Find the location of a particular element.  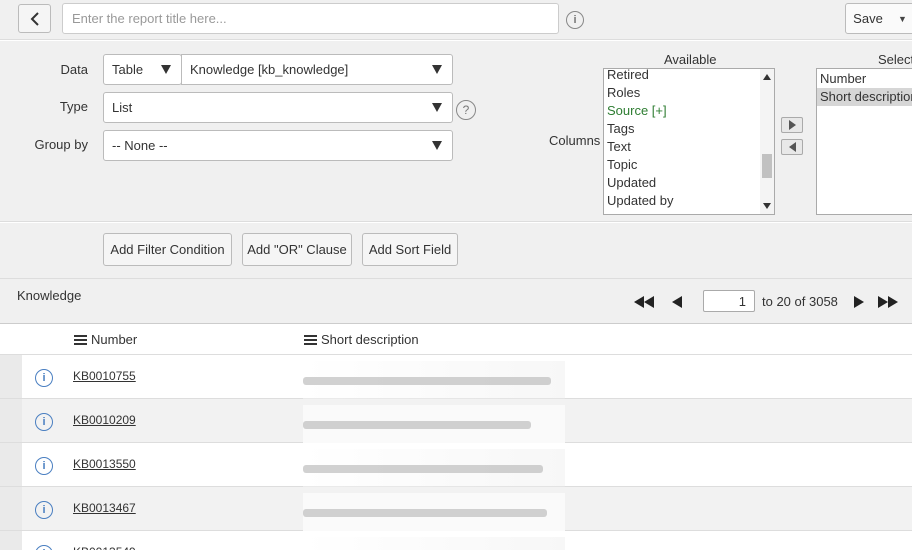

column-header-number: Number is located at coordinates (105, 339).